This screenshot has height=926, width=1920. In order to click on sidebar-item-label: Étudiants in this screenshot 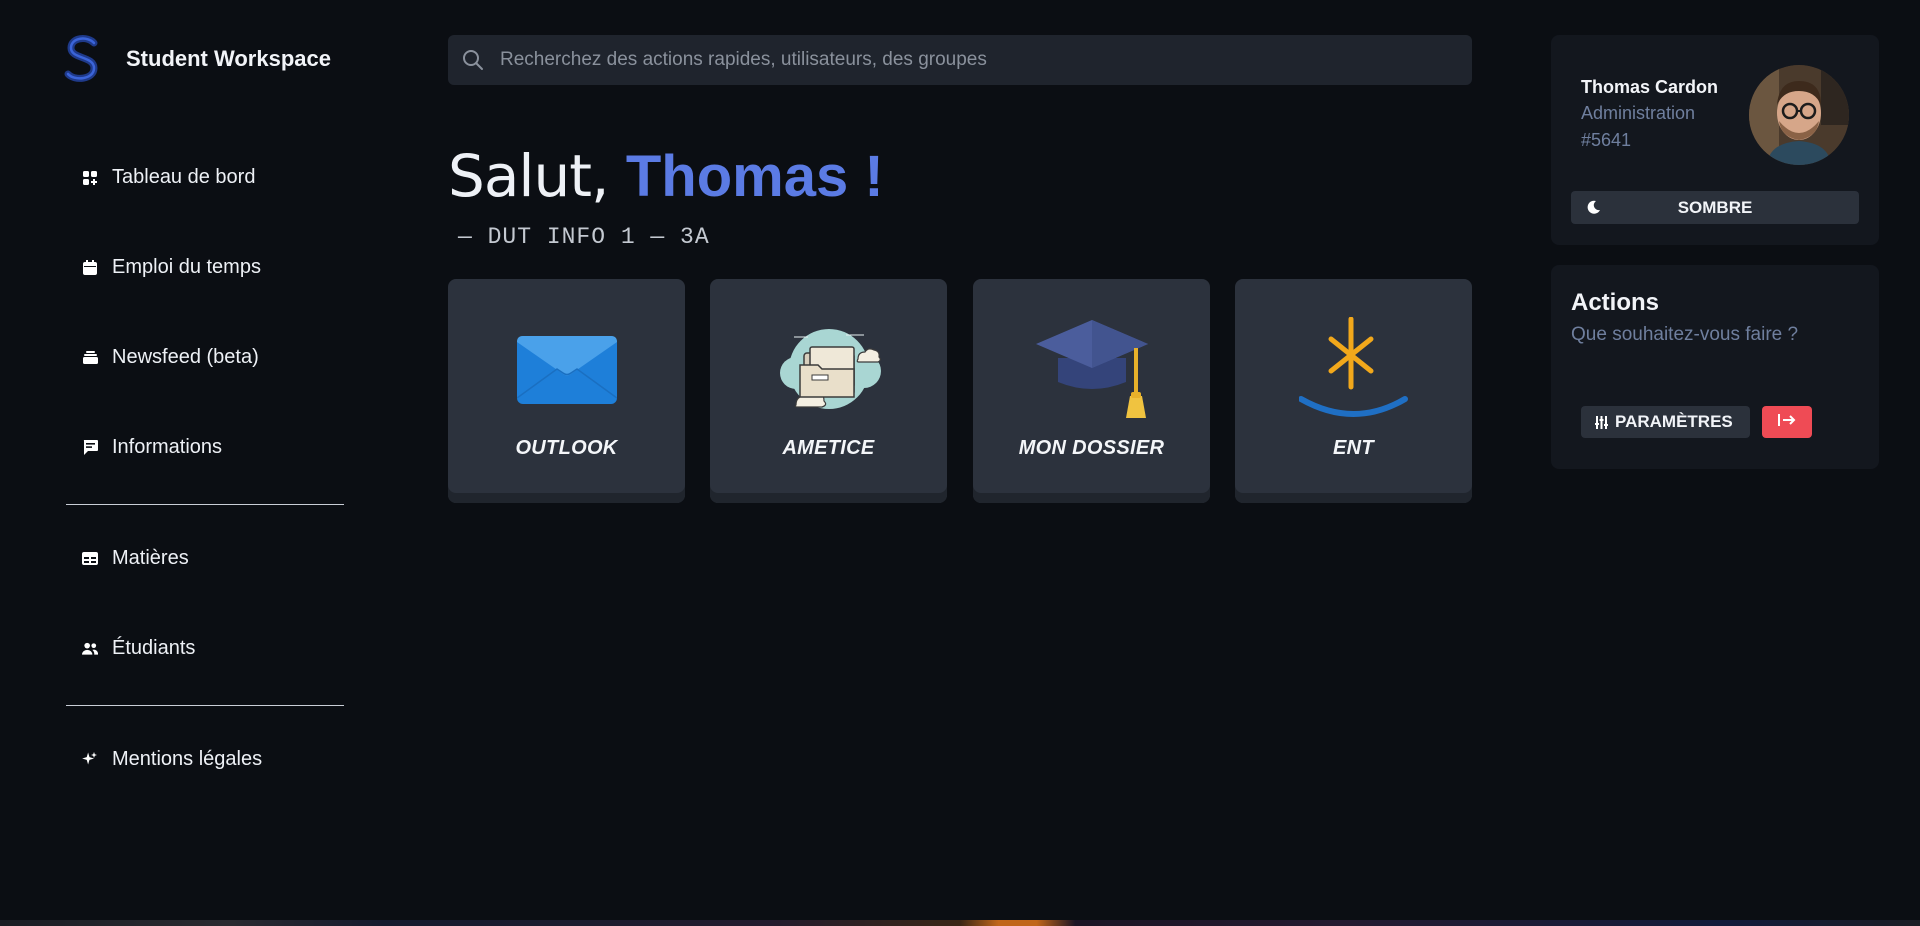, I will do `click(154, 648)`.